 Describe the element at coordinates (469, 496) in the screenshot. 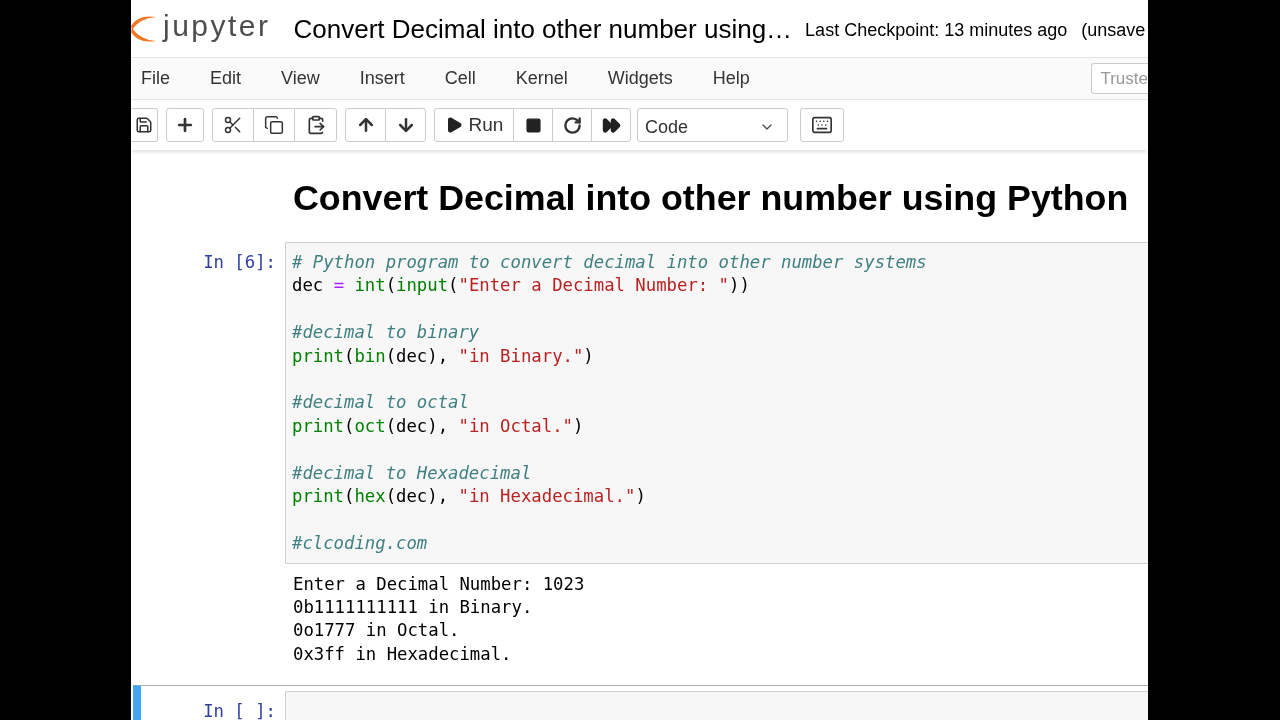

I see `code-line: print(hex(dec), "in Hexadecimal.")` at that location.